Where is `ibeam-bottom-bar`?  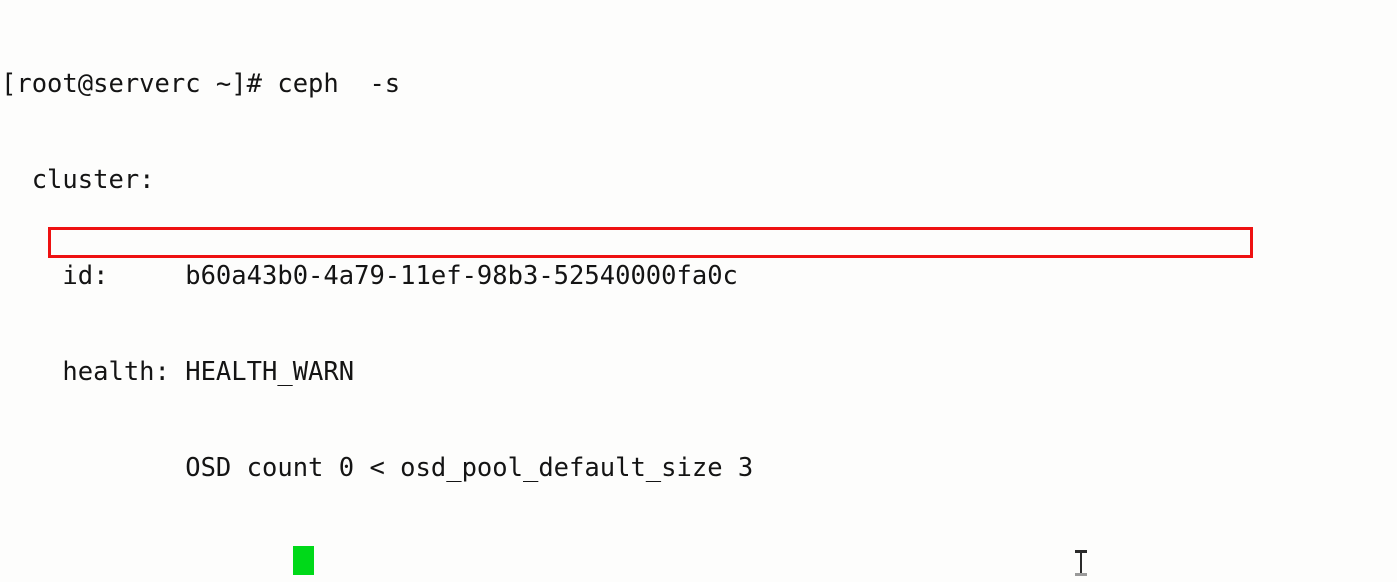 ibeam-bottom-bar is located at coordinates (1081, 574).